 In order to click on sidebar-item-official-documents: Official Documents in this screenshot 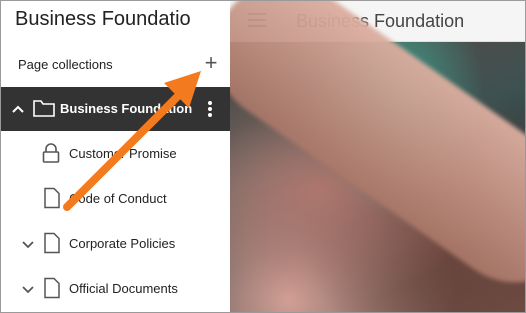, I will do `click(115, 289)`.